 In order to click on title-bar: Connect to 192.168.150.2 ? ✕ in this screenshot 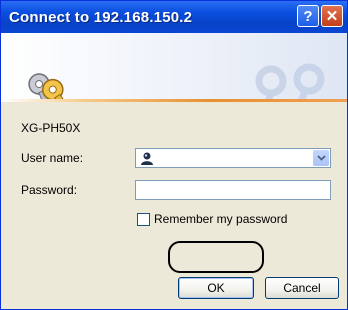, I will do `click(174, 17)`.